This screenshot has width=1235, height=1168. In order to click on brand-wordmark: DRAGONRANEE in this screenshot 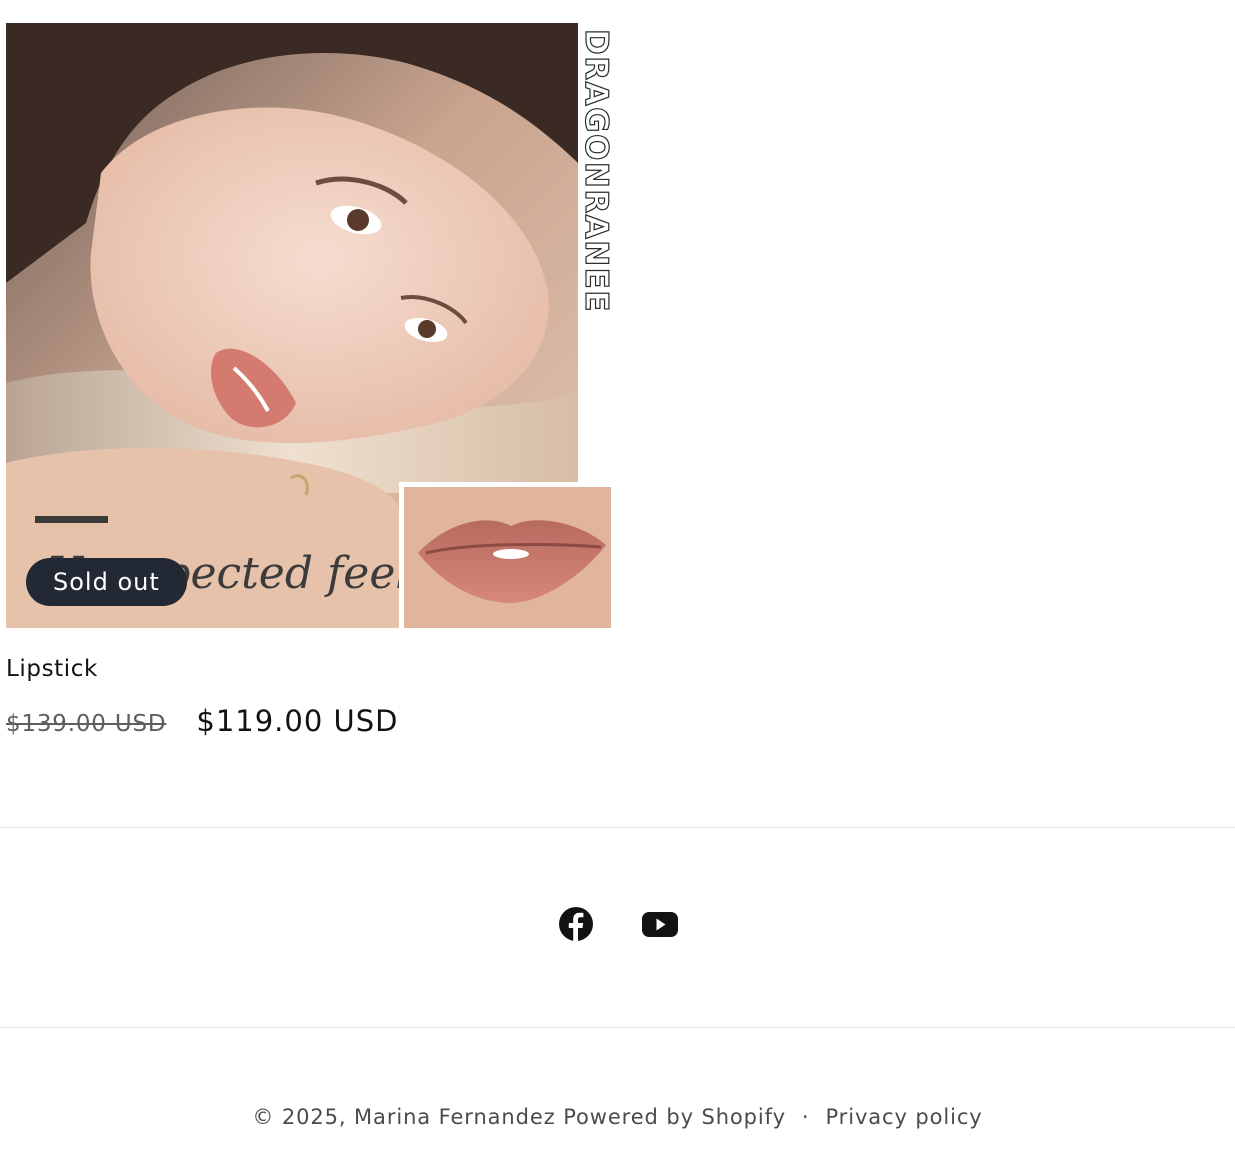, I will do `click(594, 170)`.